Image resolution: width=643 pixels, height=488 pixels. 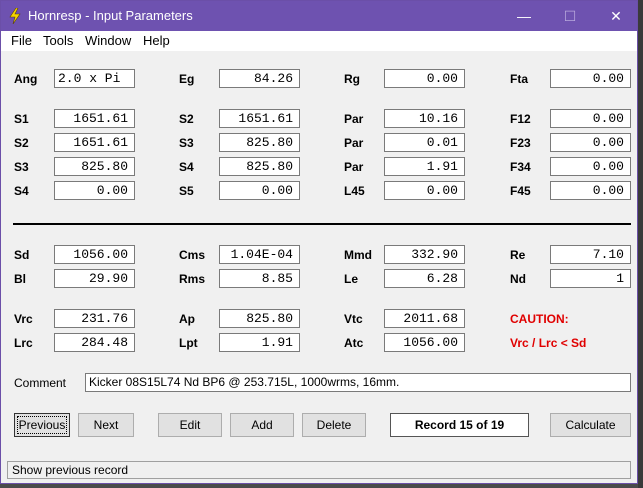 What do you see at coordinates (15, 16) in the screenshot?
I see `lightning-icon` at bounding box center [15, 16].